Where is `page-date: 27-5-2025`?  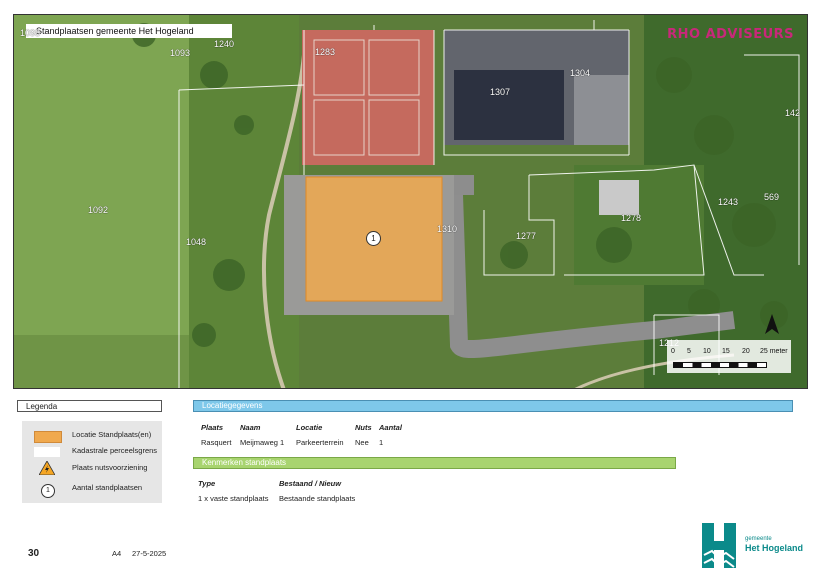
page-date: 27-5-2025 is located at coordinates (149, 553).